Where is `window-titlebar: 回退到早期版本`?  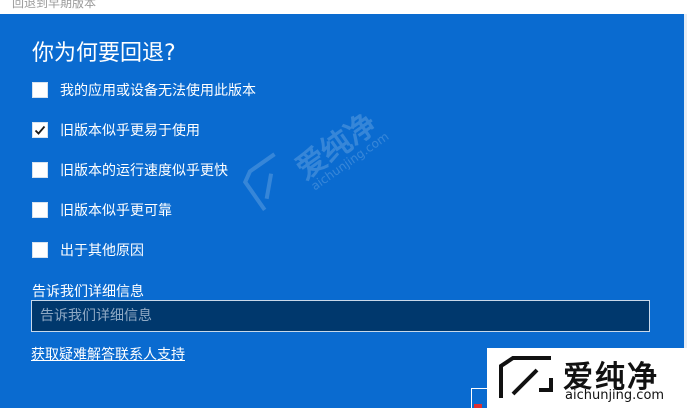 window-titlebar: 回退到早期版本 is located at coordinates (343, 7).